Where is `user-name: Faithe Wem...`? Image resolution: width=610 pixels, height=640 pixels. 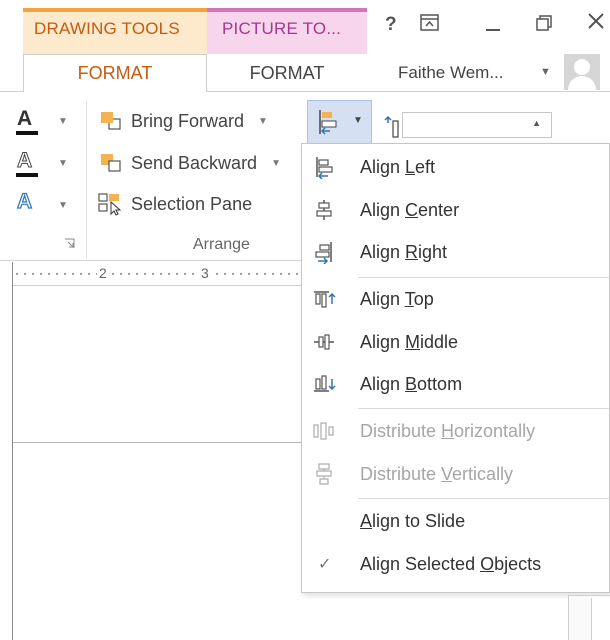
user-name: Faithe Wem... is located at coordinates (451, 73).